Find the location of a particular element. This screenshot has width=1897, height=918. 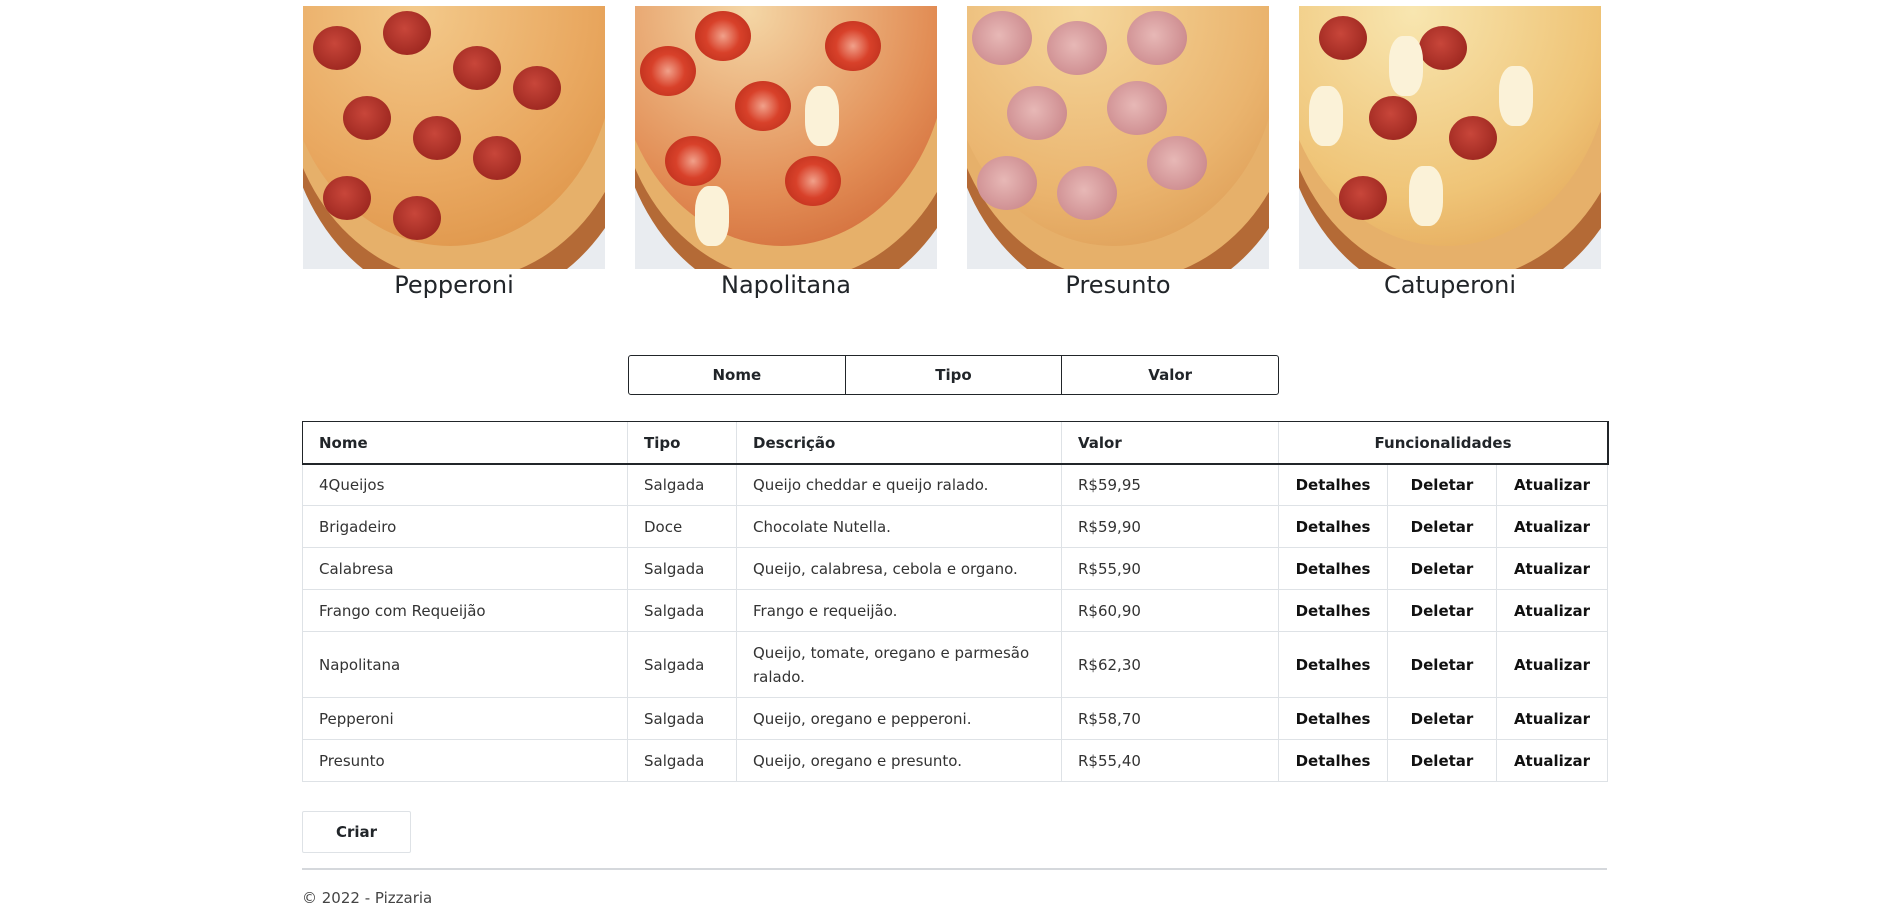

header-nome: Nome is located at coordinates (465, 442).